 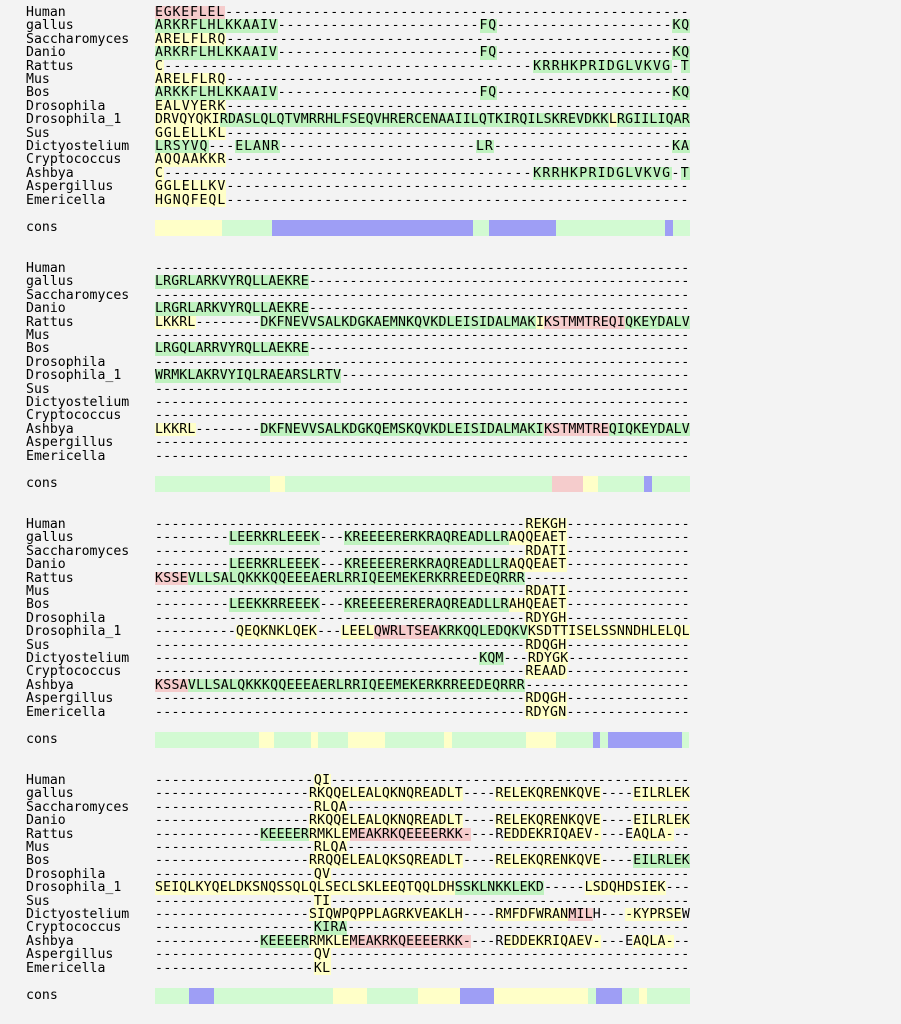 What do you see at coordinates (50, 282) in the screenshot?
I see `species-name: gallus` at bounding box center [50, 282].